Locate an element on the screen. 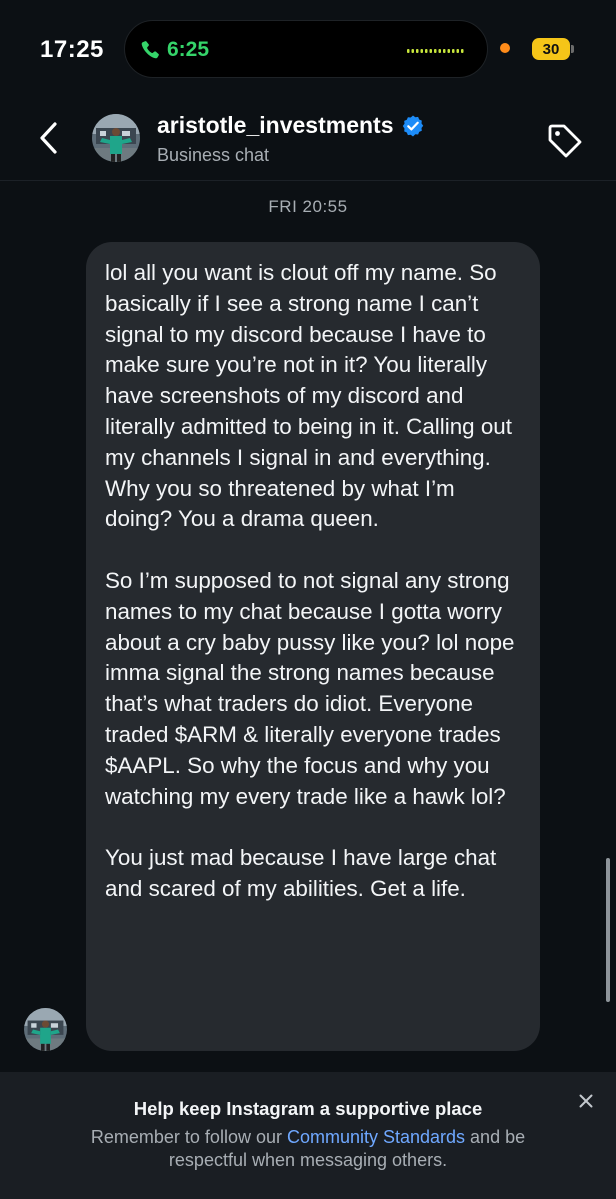 The height and width of the screenshot is (1199, 616). dynamic-island: 6:25 is located at coordinates (306, 49).